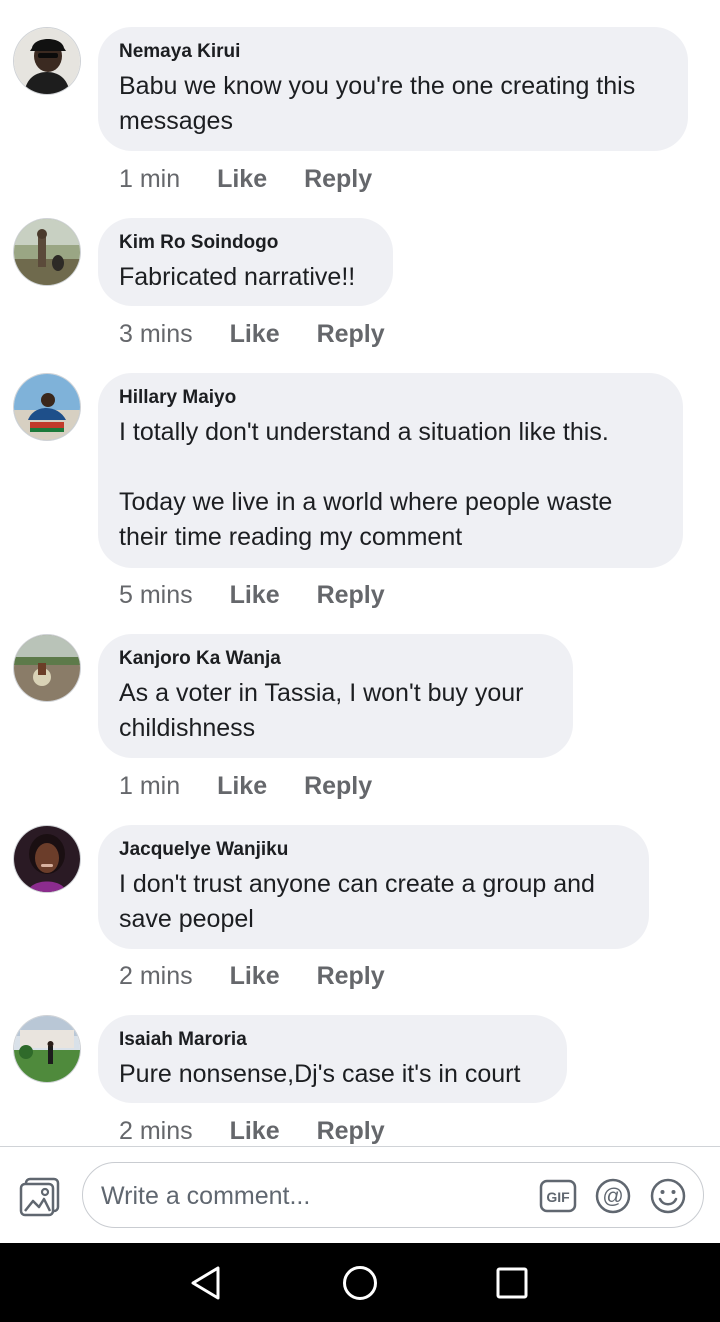 The image size is (720, 1322). Describe the element at coordinates (156, 595) in the screenshot. I see `comment-time: 5 mins` at that location.